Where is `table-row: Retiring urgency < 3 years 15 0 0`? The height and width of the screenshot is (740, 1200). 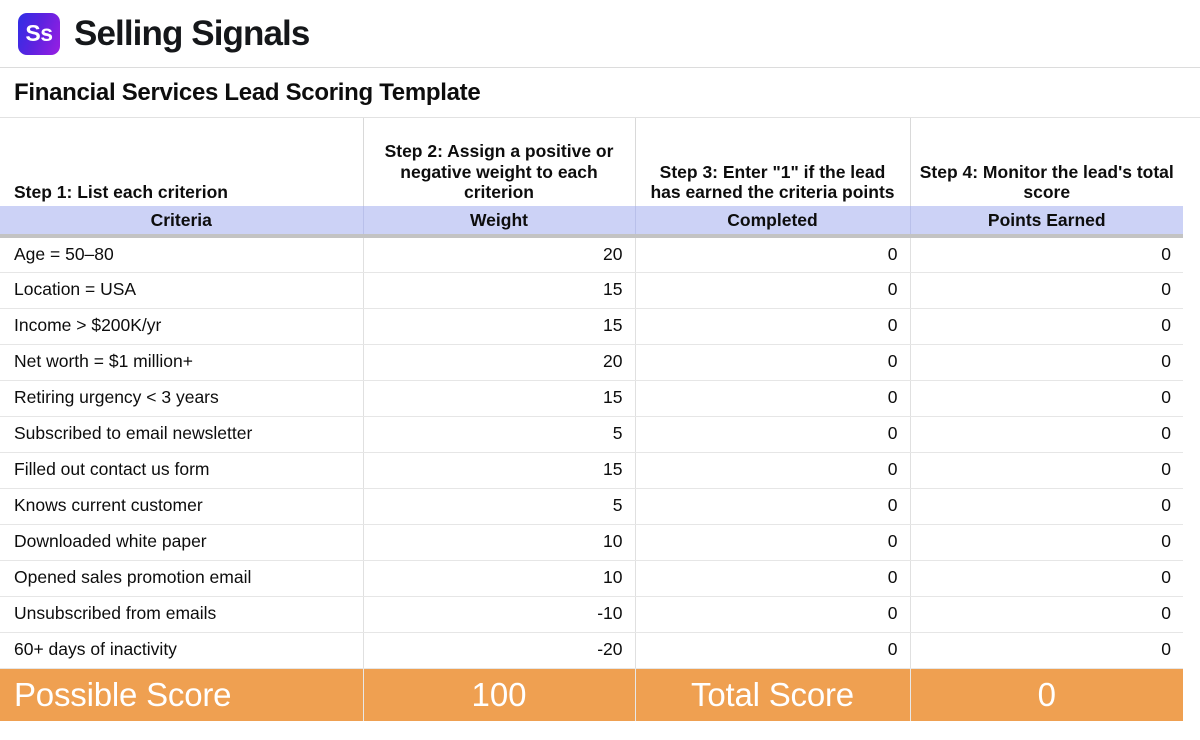 table-row: Retiring urgency < 3 years 15 0 0 is located at coordinates (591, 398).